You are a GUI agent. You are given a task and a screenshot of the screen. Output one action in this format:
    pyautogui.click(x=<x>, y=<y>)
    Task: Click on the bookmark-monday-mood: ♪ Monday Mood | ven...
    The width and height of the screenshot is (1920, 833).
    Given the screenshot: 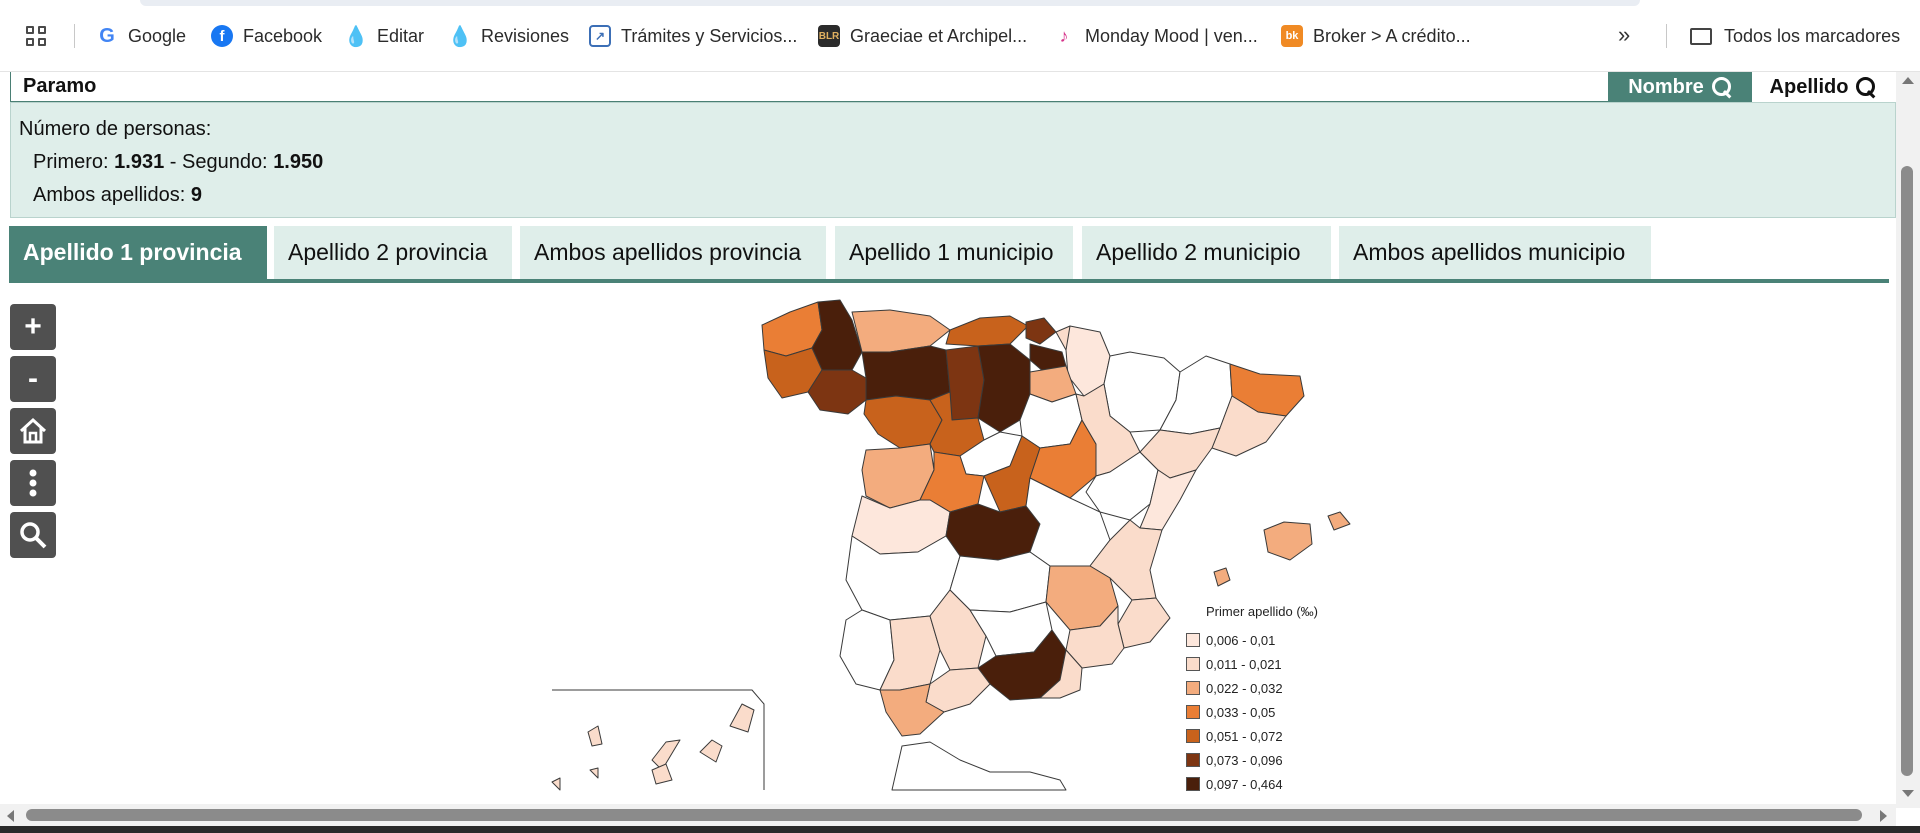 What is the action you would take?
    pyautogui.click(x=1155, y=36)
    